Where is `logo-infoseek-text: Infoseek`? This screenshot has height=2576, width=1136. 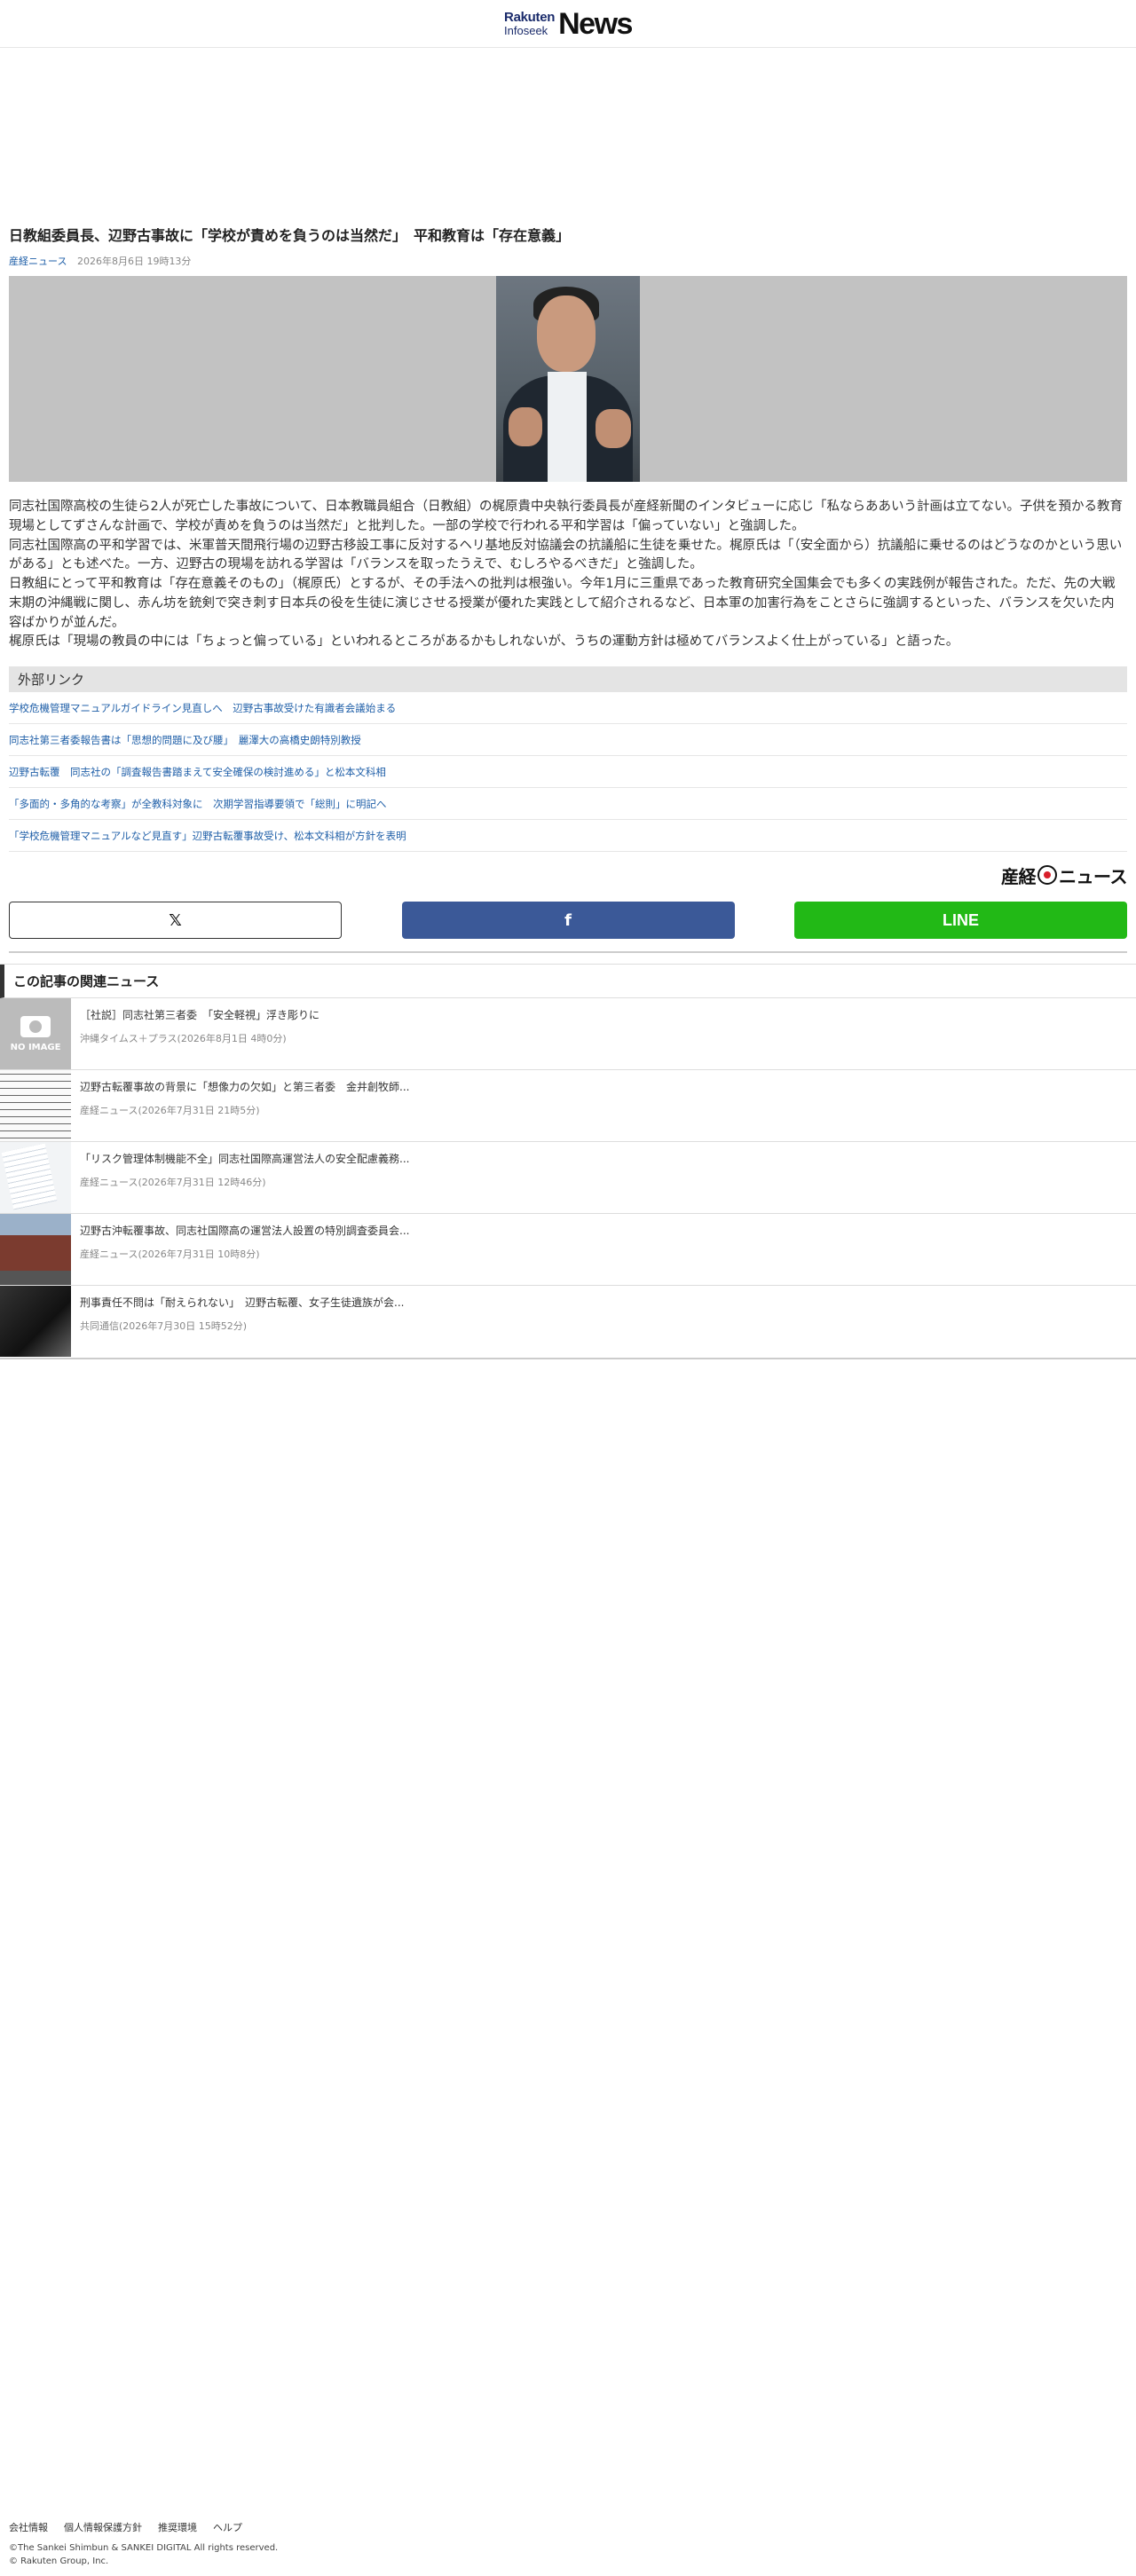 logo-infoseek-text: Infoseek is located at coordinates (526, 30).